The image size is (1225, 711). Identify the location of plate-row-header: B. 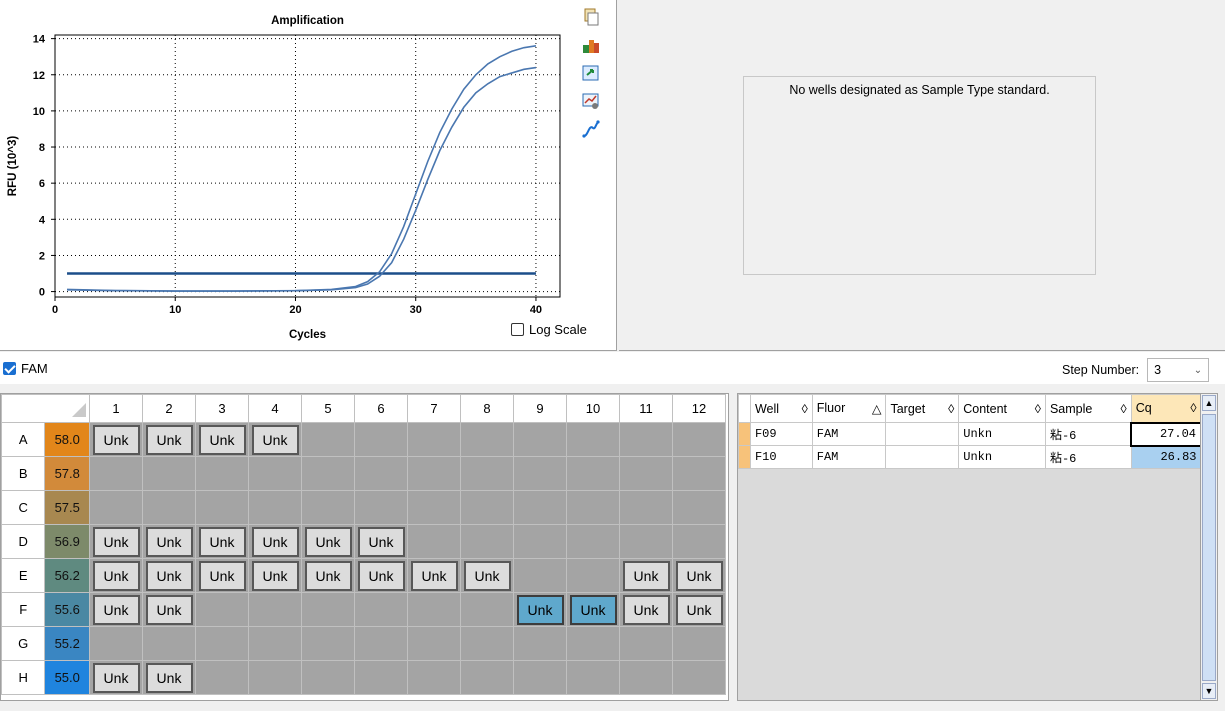
(23, 473).